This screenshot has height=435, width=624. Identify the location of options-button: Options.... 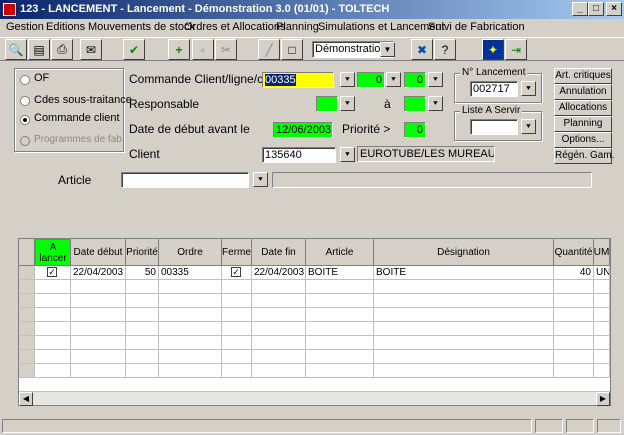
(583, 140).